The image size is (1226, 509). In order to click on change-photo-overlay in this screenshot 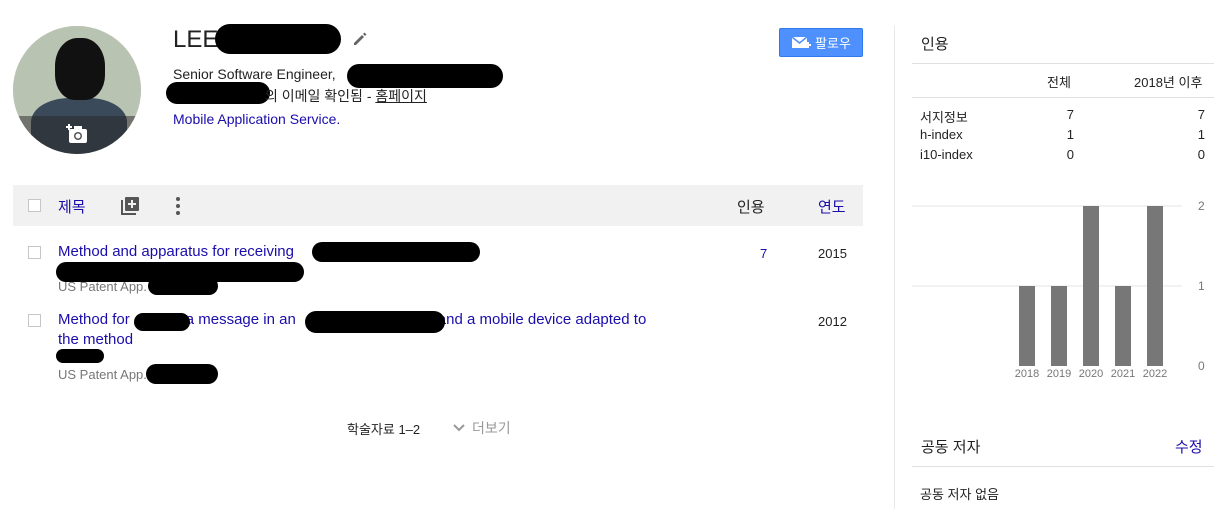, I will do `click(77, 135)`.